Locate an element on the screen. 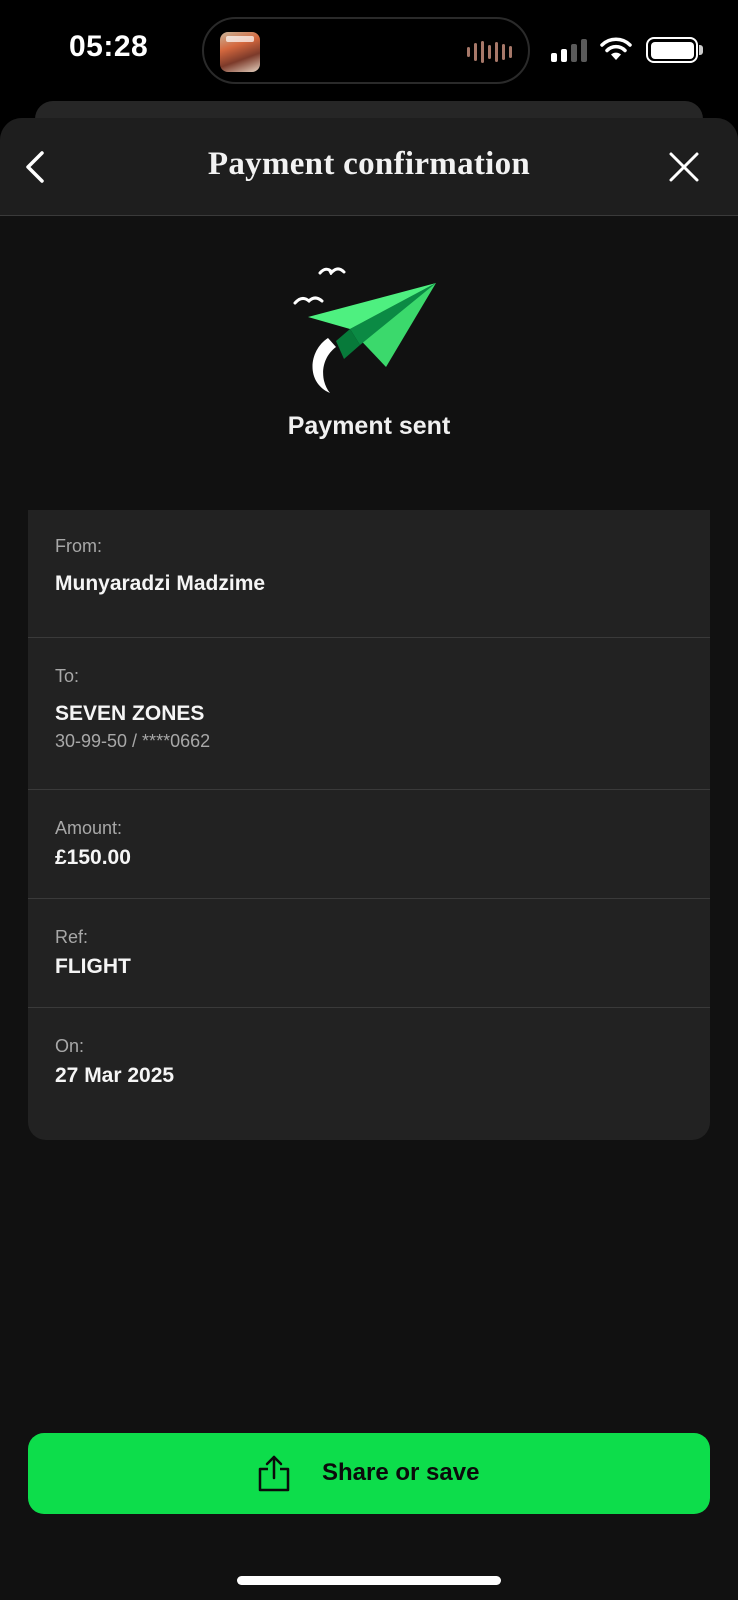 This screenshot has width=738, height=1600. ref-value: FLIGHT is located at coordinates (93, 966).